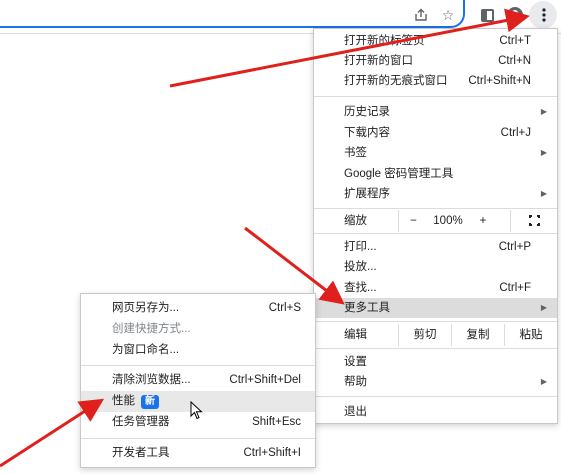 This screenshot has width=561, height=474. I want to click on menu-label: 打开新的标签页, so click(384, 41).